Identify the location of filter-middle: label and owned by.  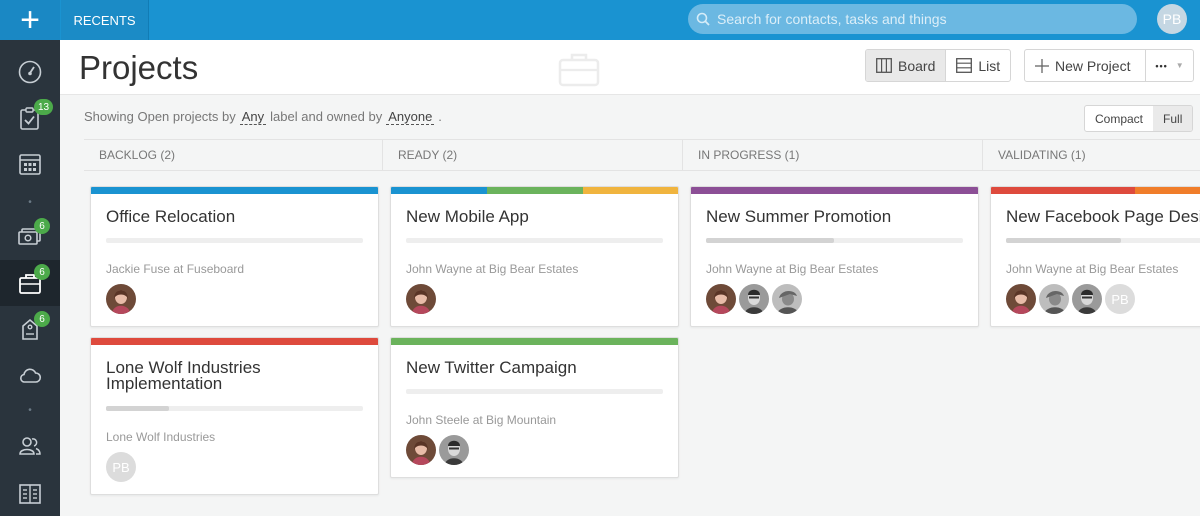
(326, 116).